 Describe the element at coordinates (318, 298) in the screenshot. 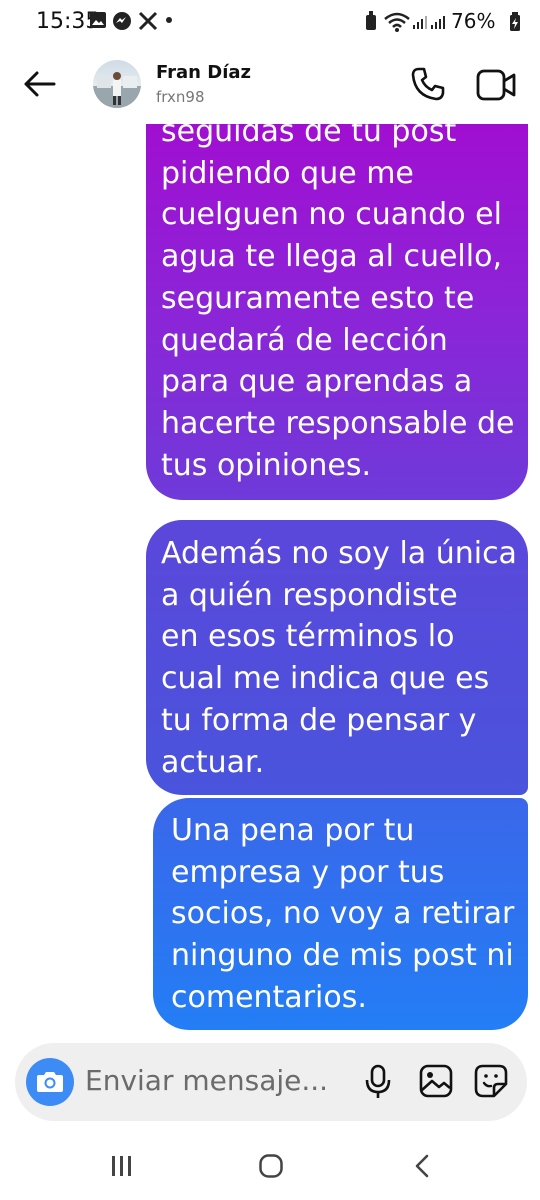

I see `message-line: seguramente esto te` at that location.